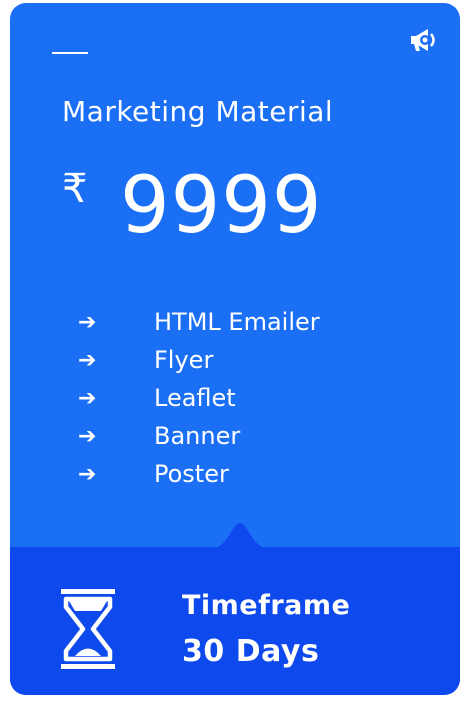  Describe the element at coordinates (240, 536) in the screenshot. I see `footer-notch` at that location.